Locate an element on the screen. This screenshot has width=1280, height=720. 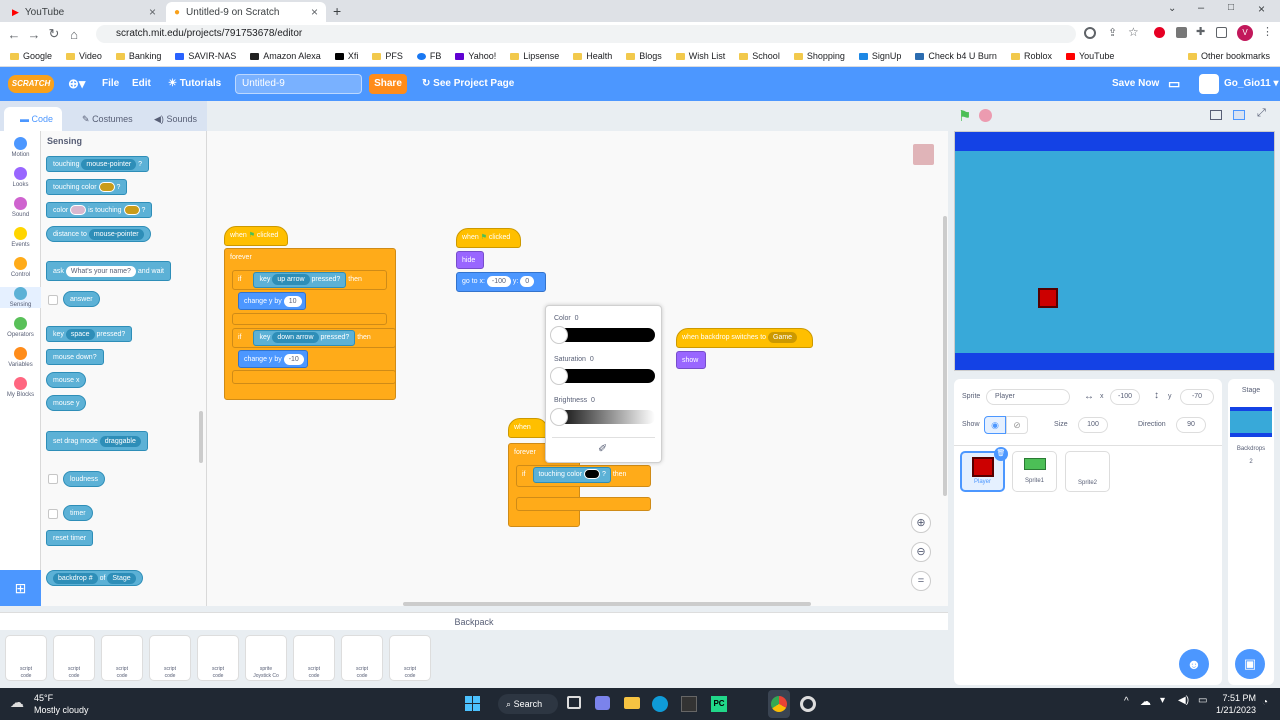
go-to-xy-block: go to x: -100 y: 0 is located at coordinates (501, 282).